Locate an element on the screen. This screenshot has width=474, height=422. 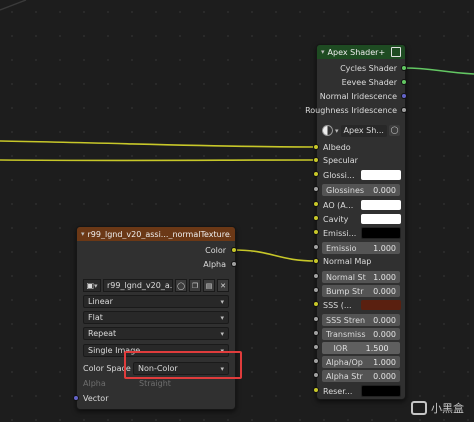
wire-normal is located at coordinates (275, 255).